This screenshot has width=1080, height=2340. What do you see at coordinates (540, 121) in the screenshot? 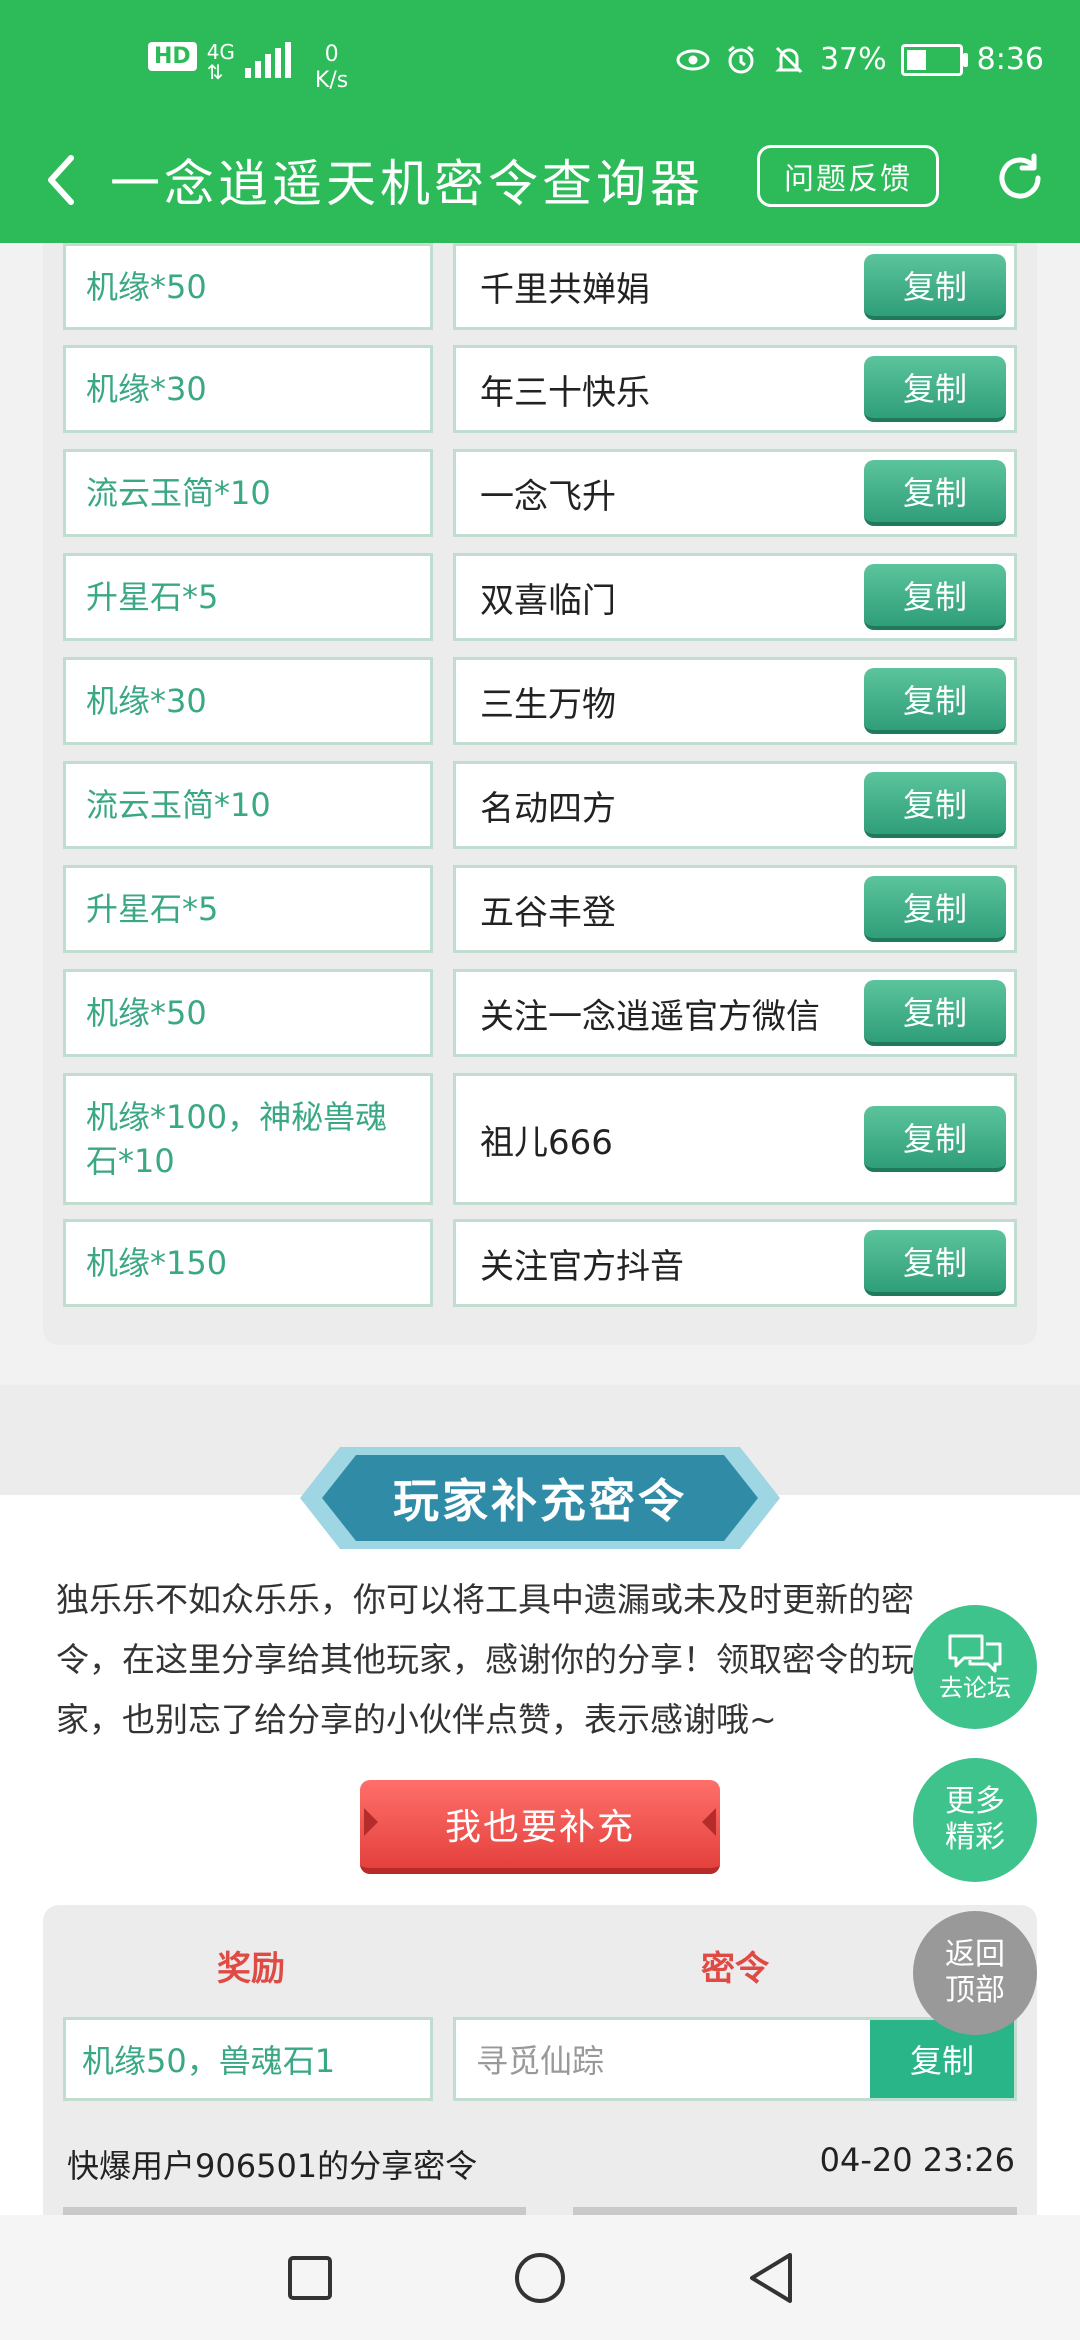
I see `app-header: HD 4G ⇅ 0 K/s 37% 8:36 一念逍遥天机密令查询器 问题反馈` at bounding box center [540, 121].